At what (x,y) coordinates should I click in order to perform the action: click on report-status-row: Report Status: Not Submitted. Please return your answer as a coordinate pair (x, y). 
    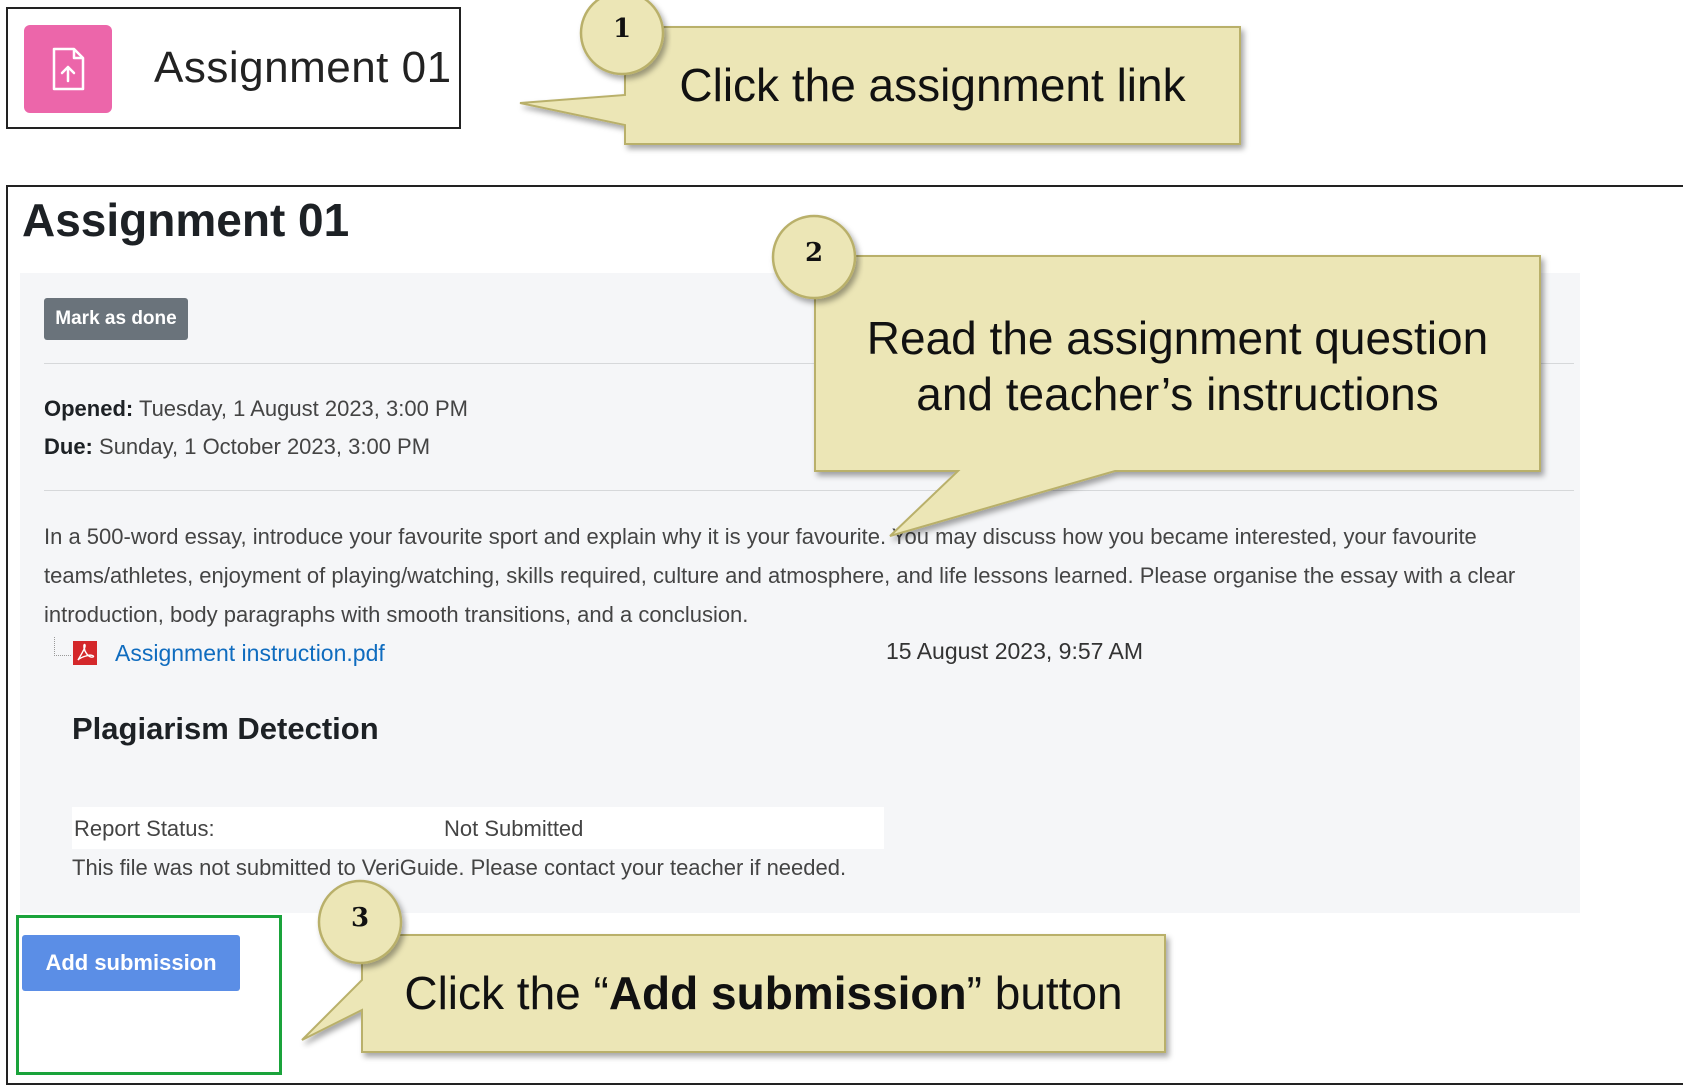
    Looking at the image, I should click on (478, 828).